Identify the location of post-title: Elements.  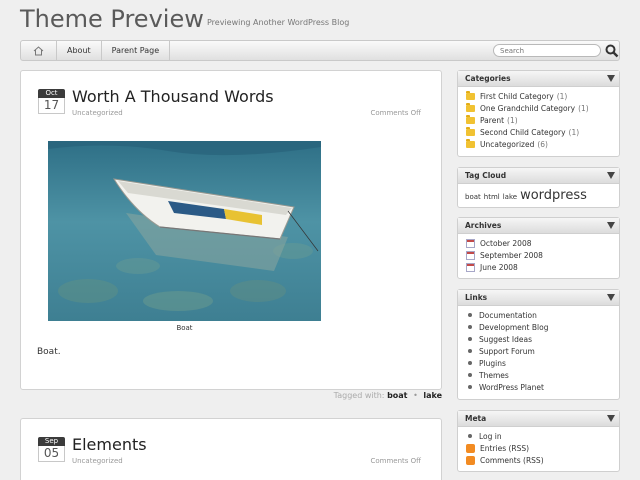
(109, 444).